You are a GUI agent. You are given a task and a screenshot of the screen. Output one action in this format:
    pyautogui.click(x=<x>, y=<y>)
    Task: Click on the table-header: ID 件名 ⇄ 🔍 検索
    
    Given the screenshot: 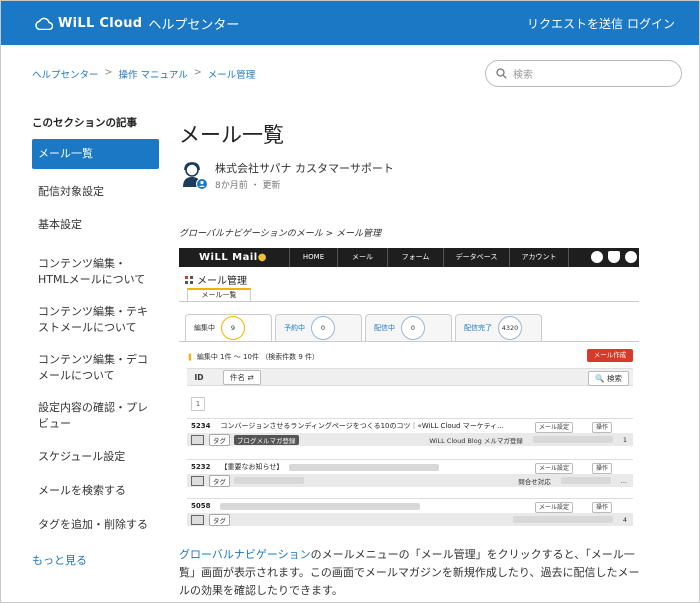 What is the action you would take?
    pyautogui.click(x=410, y=377)
    